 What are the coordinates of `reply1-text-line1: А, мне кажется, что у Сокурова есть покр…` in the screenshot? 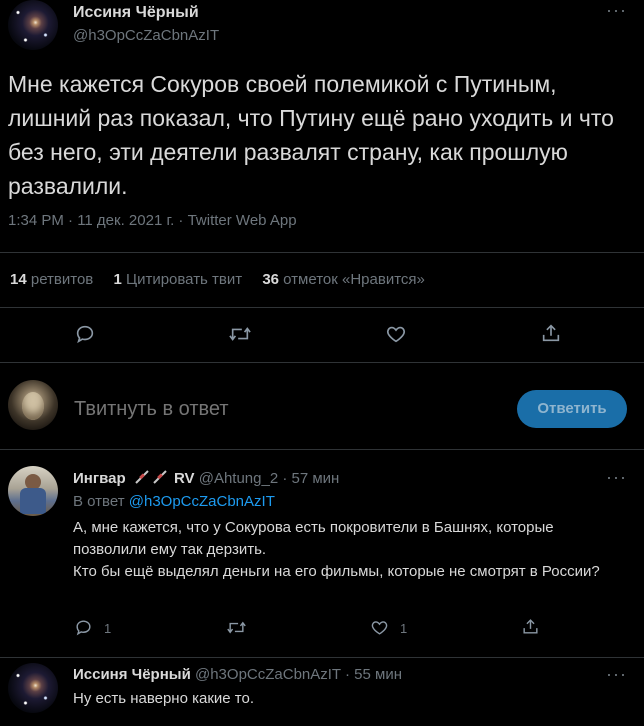 It's located at (313, 538).